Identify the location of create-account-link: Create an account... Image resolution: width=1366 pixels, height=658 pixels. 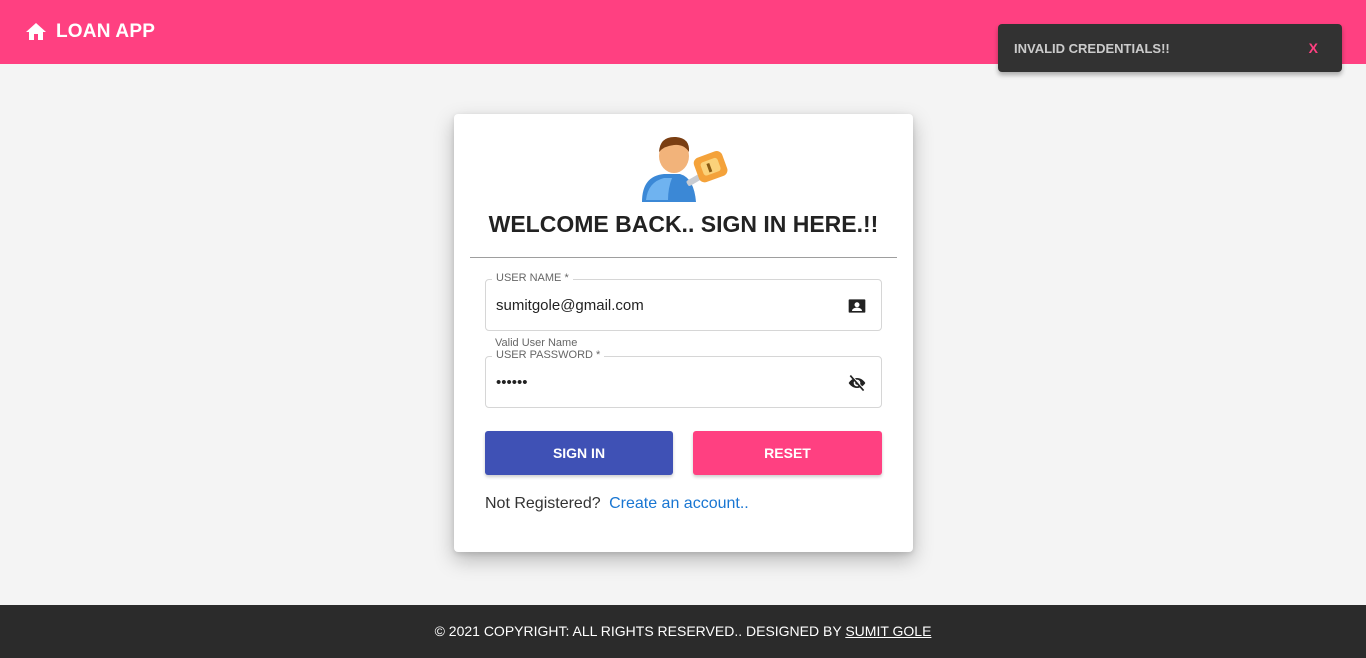
(679, 503).